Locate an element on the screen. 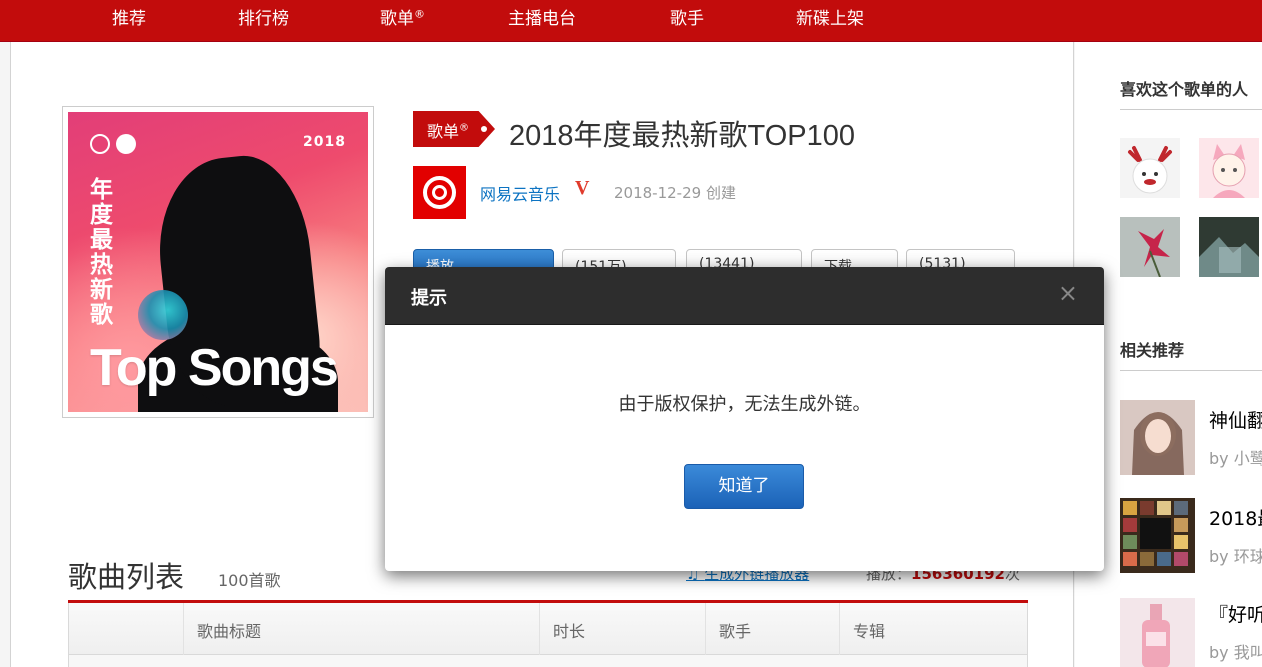 The image size is (1262, 667). cover-vertical-title: 年度最热新歌 is located at coordinates (101, 252).